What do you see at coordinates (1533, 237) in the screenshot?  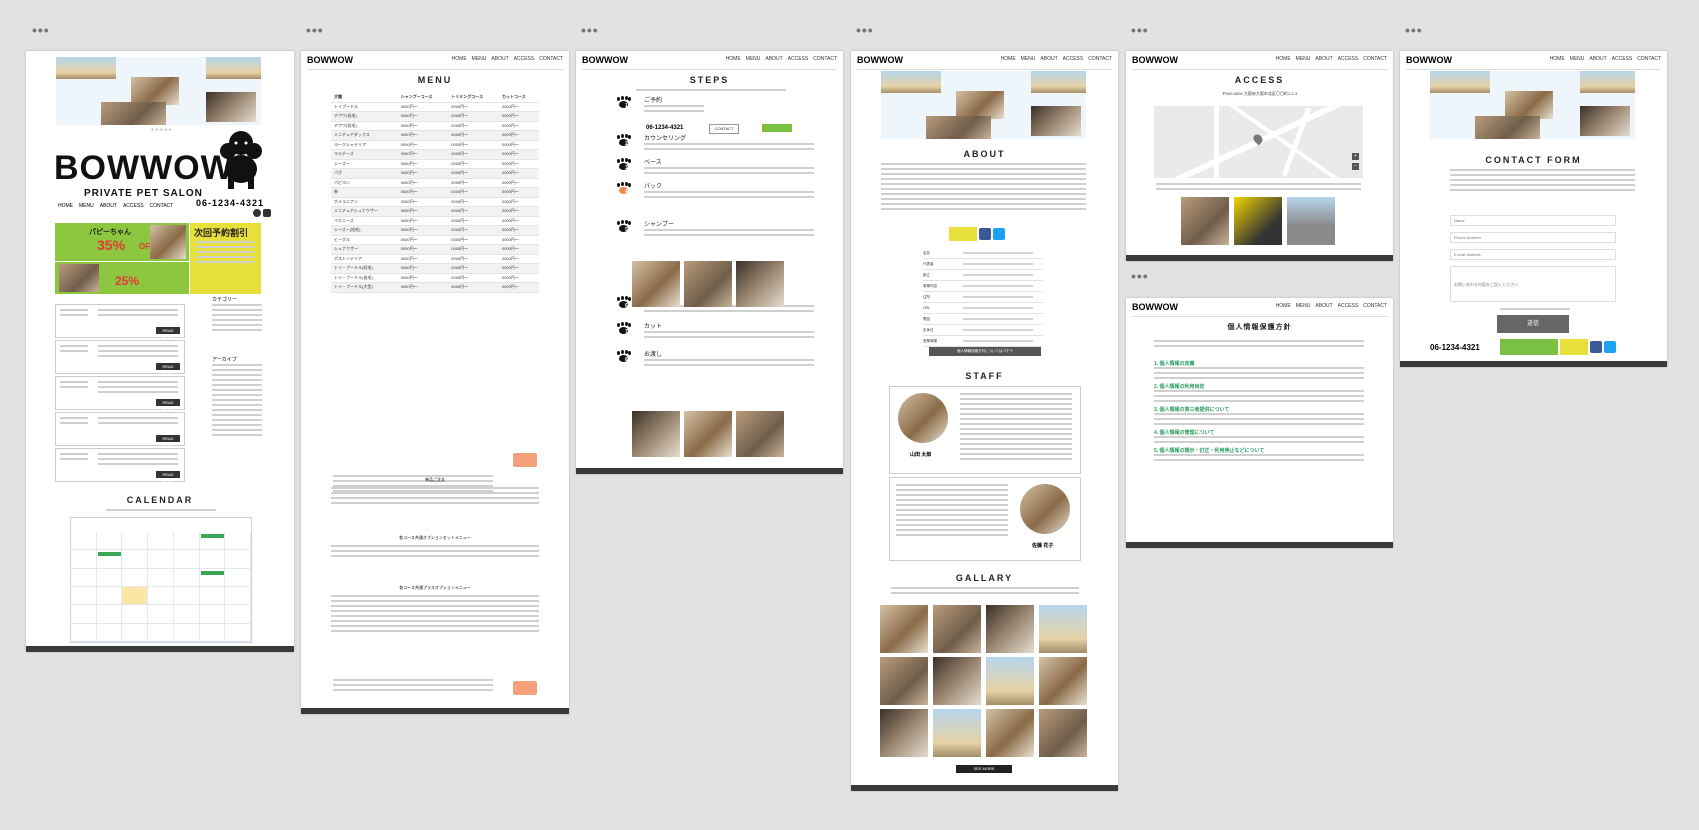 I see `phone-input` at bounding box center [1533, 237].